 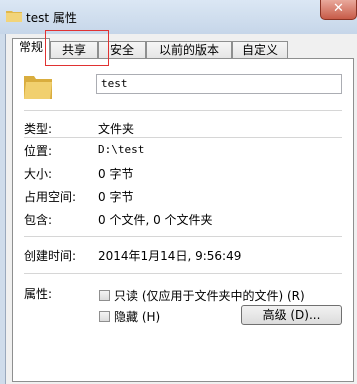 What do you see at coordinates (189, 50) in the screenshot?
I see `tab-previous-versions: 以前的版本` at bounding box center [189, 50].